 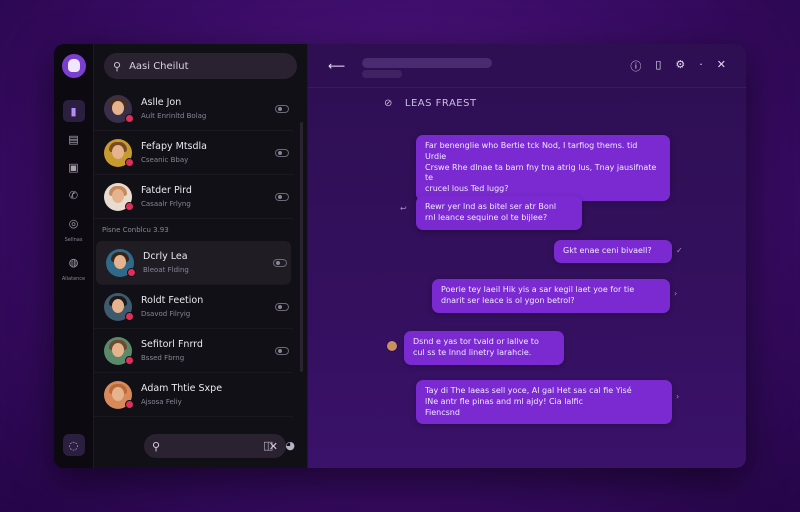 I want to click on bottom-actions: ◫ ◕, so click(x=279, y=445).